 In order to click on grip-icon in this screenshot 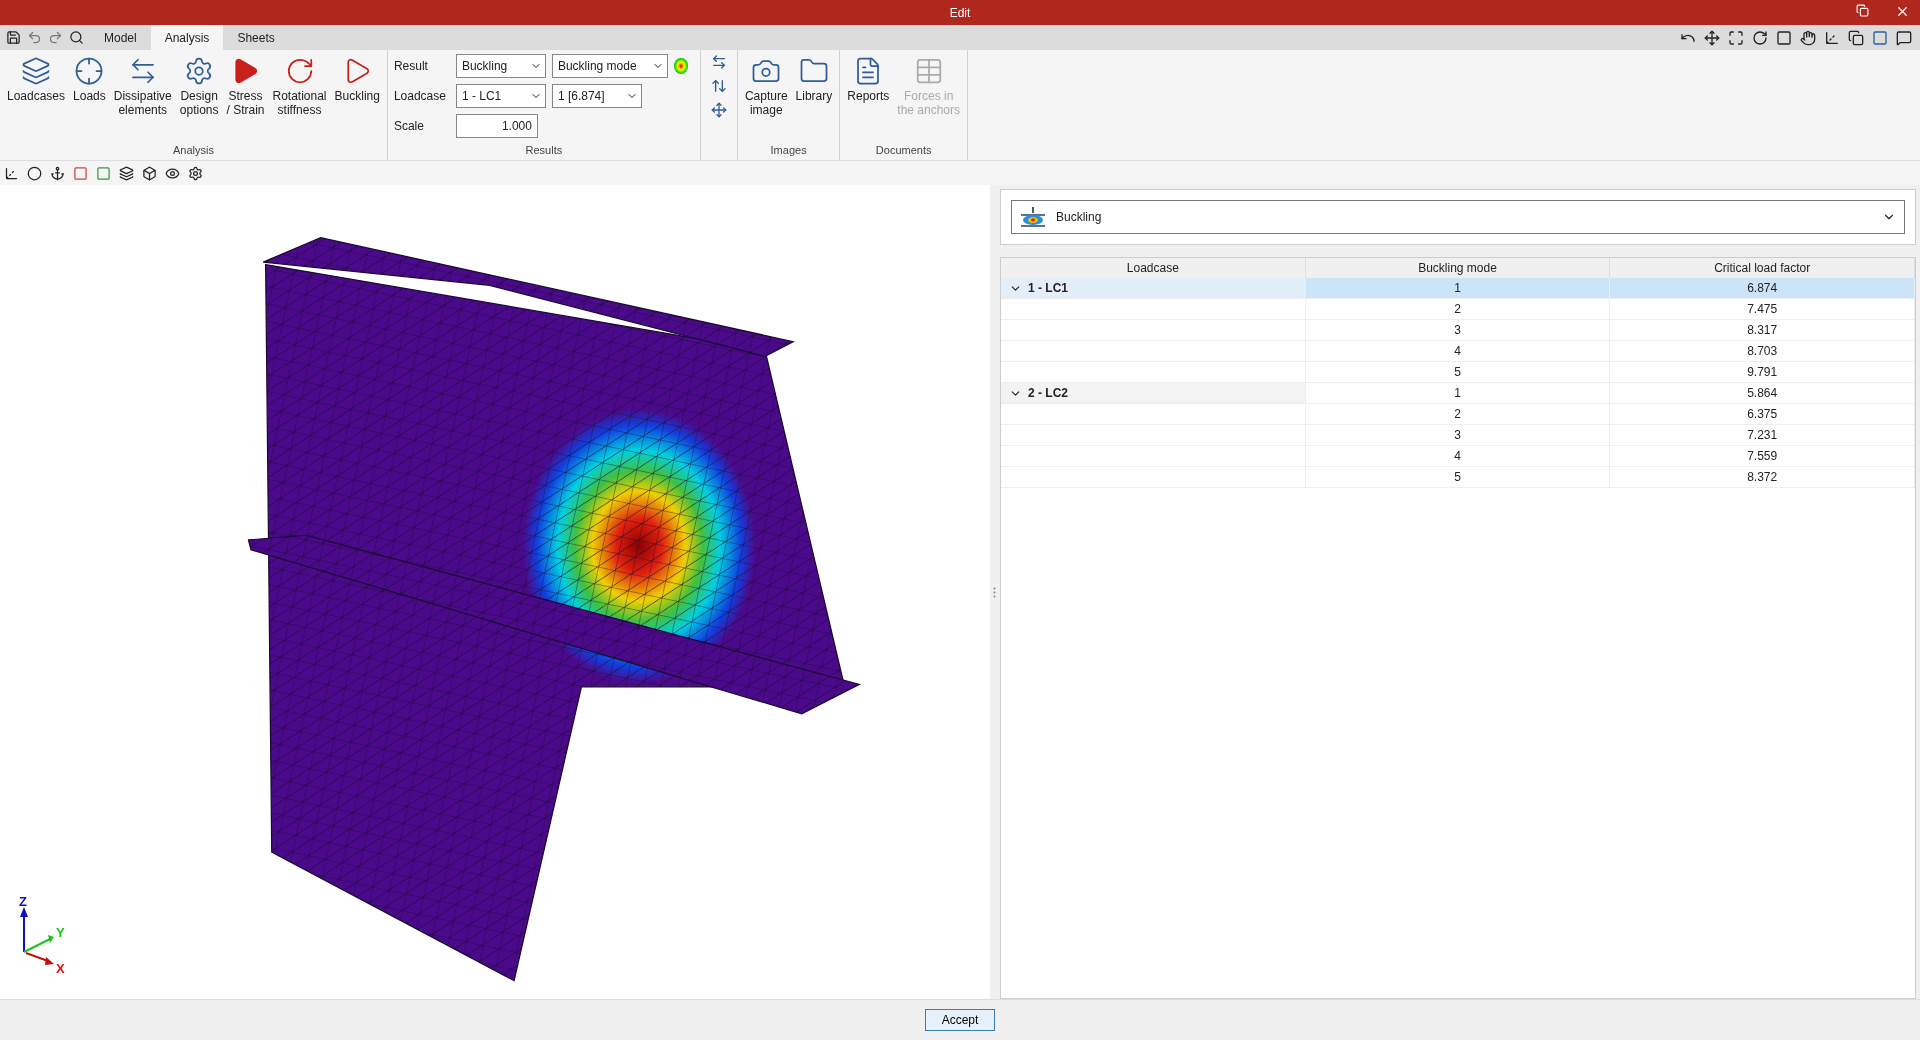, I will do `click(994, 592)`.